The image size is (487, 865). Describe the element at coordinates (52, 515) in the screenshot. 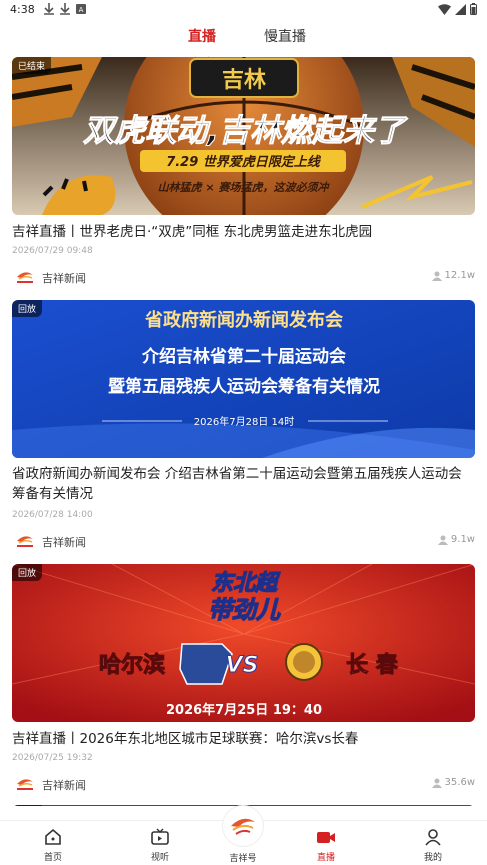

I see `card-date: 2026/07/28 14:00` at that location.